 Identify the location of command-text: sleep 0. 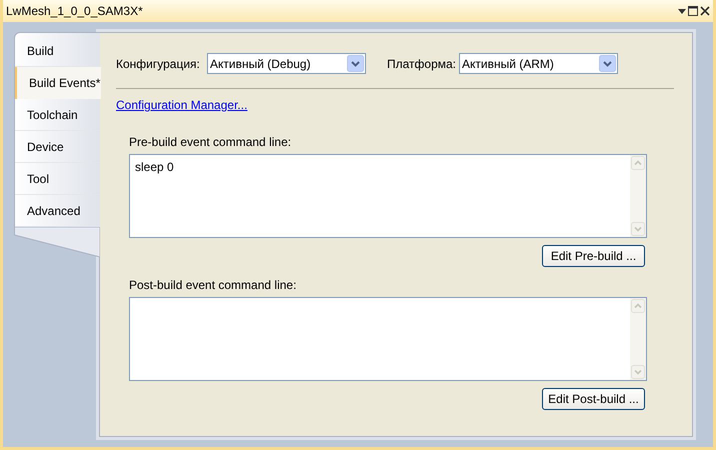
(154, 167).